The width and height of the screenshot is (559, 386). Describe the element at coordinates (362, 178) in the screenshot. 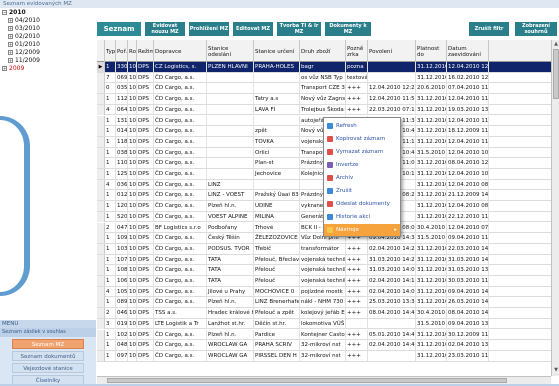

I see `context-menu-item: Archiv` at that location.